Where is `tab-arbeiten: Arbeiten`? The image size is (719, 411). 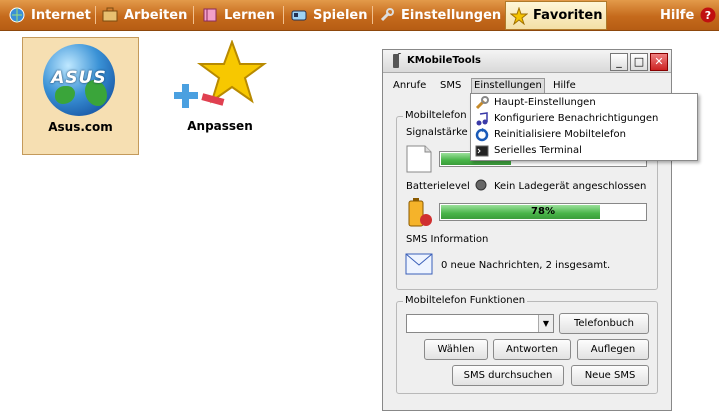 tab-arbeiten: Arbeiten is located at coordinates (144, 15).